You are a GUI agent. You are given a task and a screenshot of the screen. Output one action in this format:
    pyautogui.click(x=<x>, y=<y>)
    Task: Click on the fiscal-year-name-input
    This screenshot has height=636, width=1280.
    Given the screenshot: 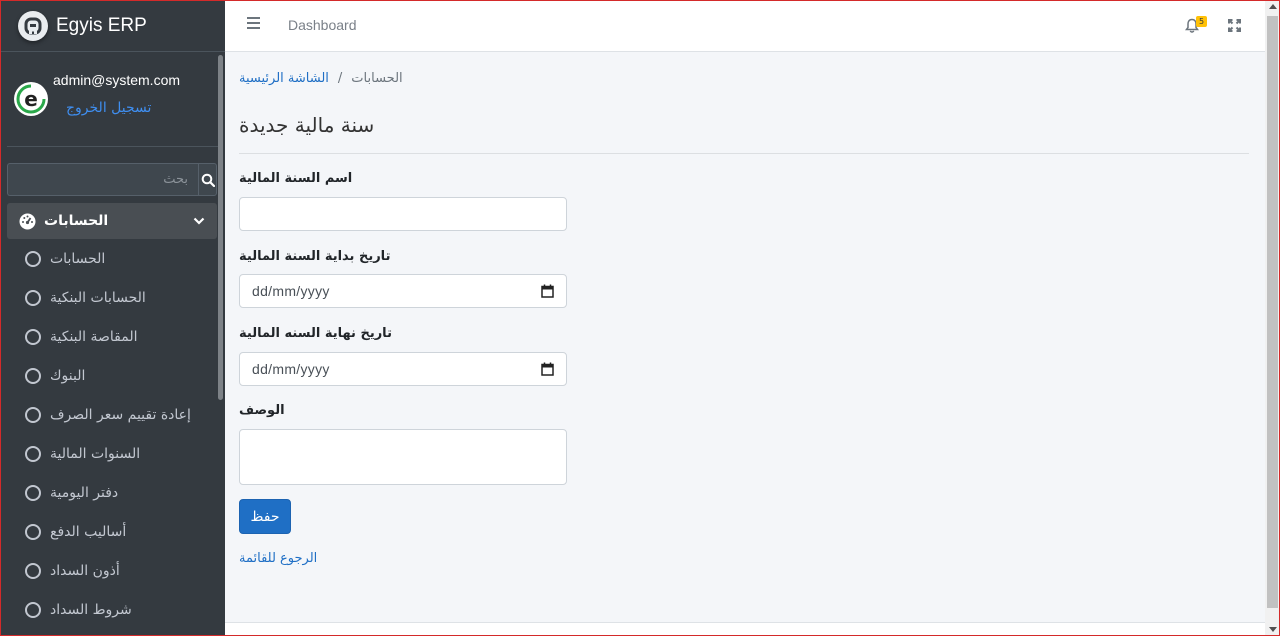 What is the action you would take?
    pyautogui.click(x=403, y=214)
    